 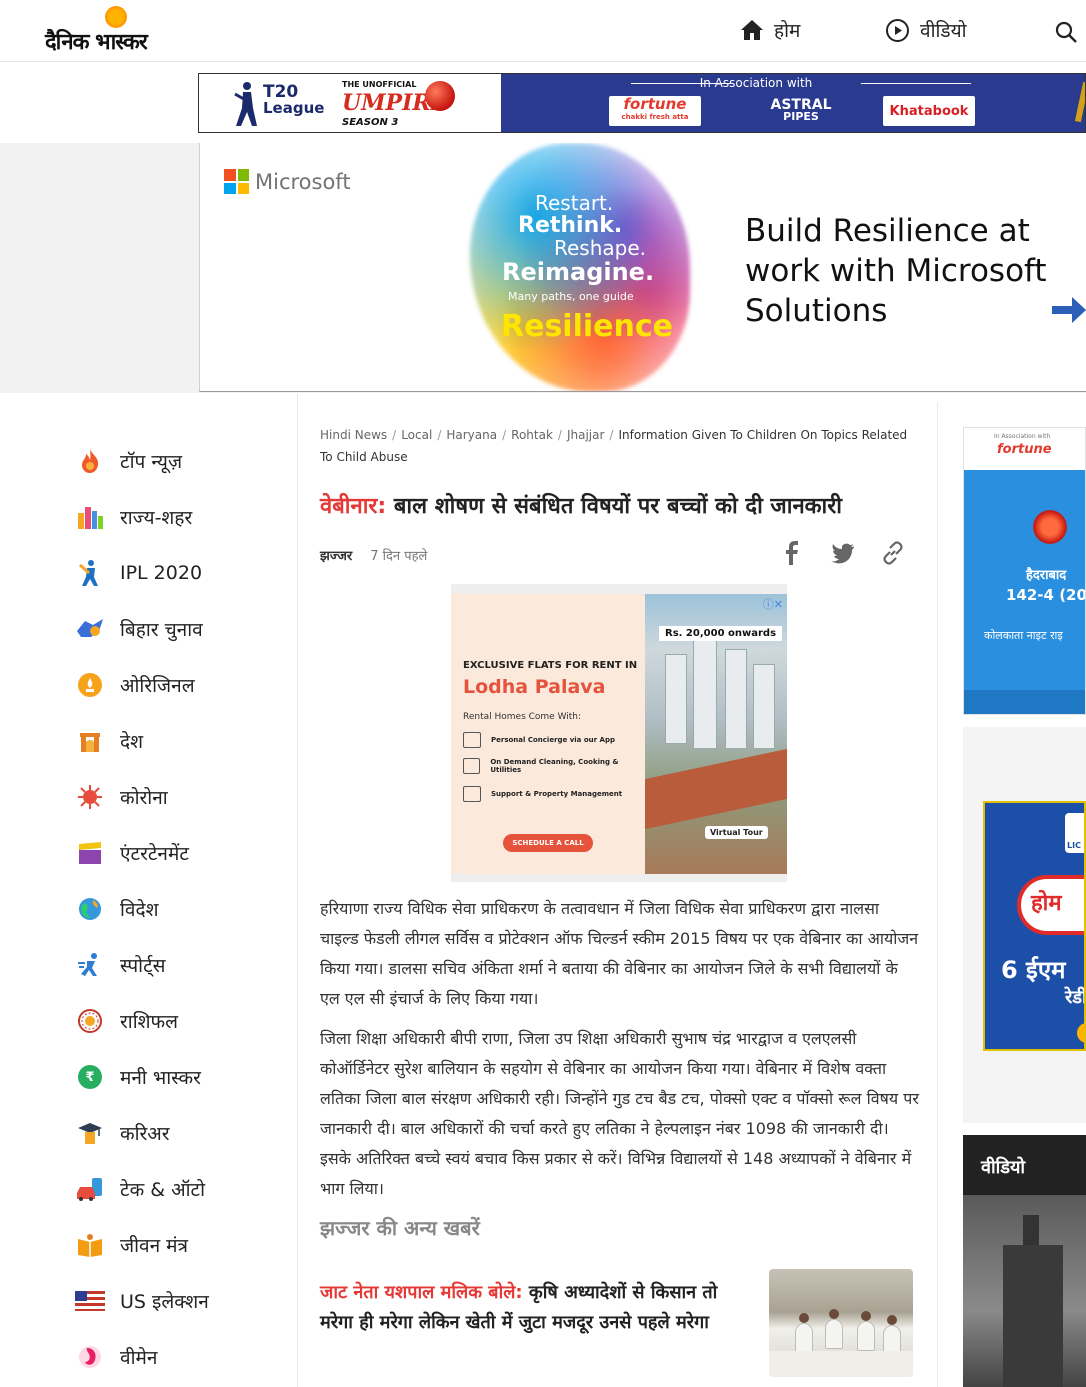 What do you see at coordinates (1050, 527) in the screenshot?
I see `team-logo-icon` at bounding box center [1050, 527].